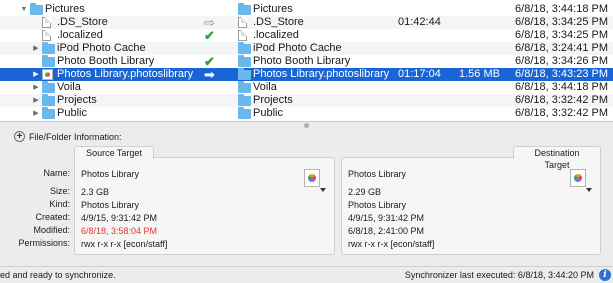 This screenshot has height=283, width=613. What do you see at coordinates (306, 35) in the screenshot?
I see `table-row: .localized ✔ .localized 6/8/18, 3:34:25 PM` at bounding box center [306, 35].